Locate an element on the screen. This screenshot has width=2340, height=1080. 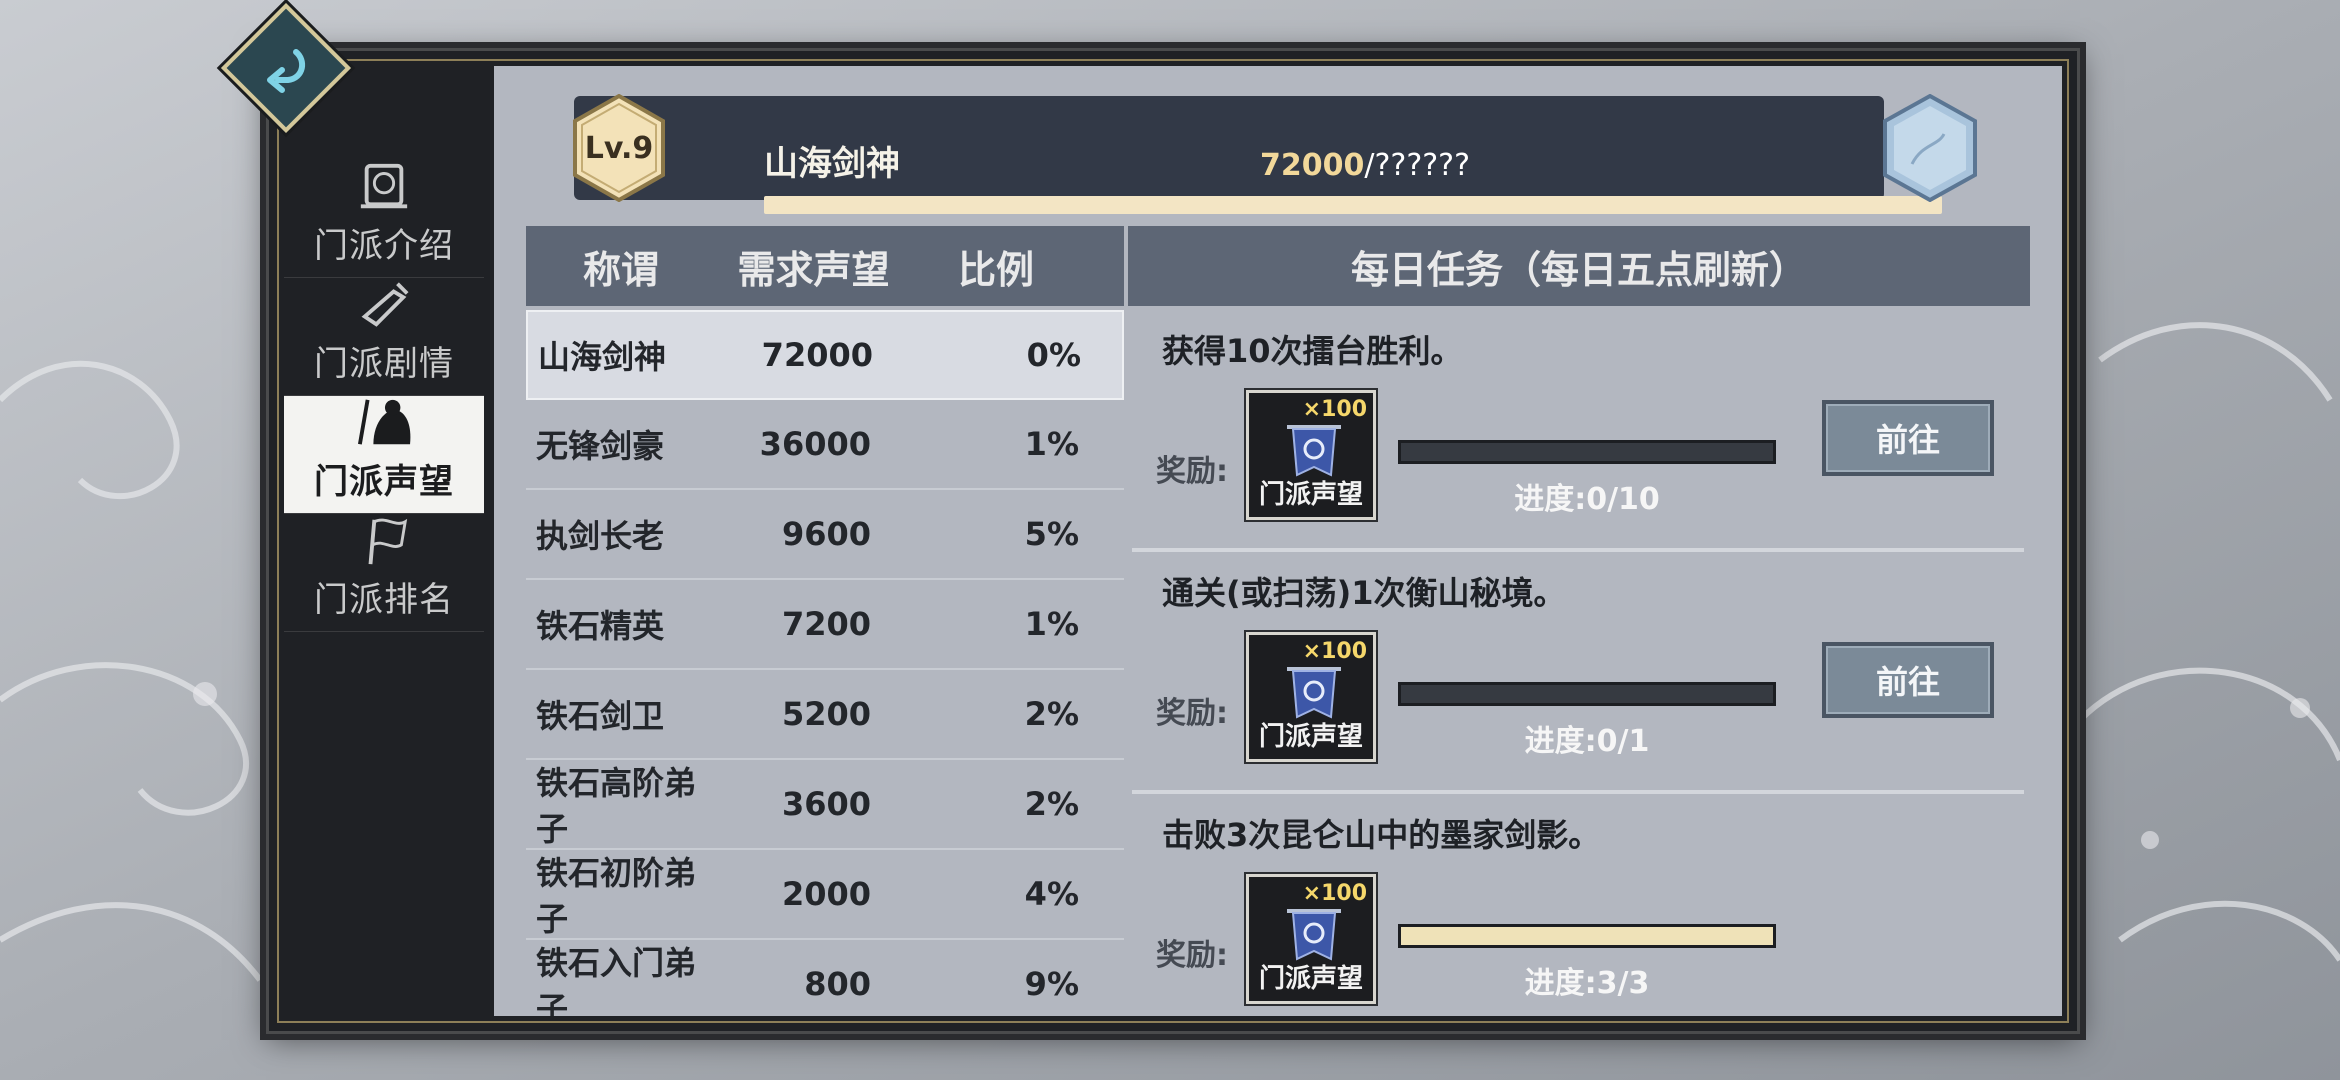
titles-table-header: 称谓 需求声望 比例 is located at coordinates (825, 266).